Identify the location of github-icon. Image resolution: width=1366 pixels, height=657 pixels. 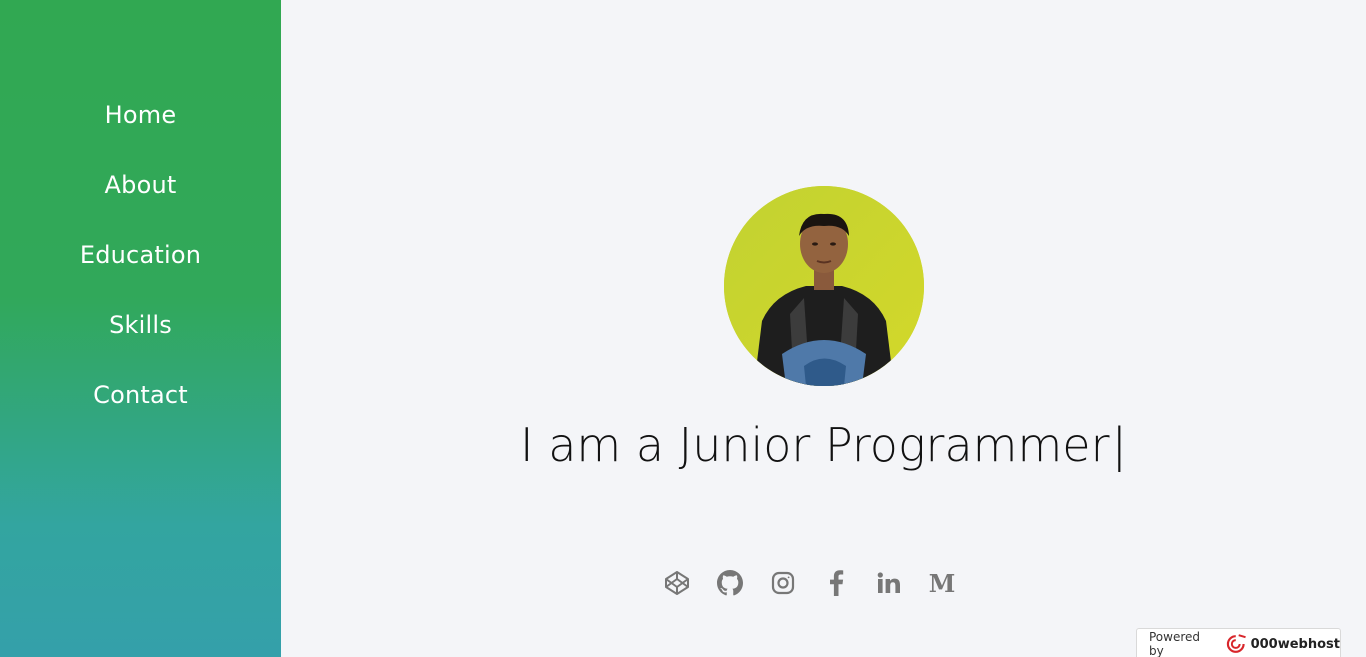
(730, 583).